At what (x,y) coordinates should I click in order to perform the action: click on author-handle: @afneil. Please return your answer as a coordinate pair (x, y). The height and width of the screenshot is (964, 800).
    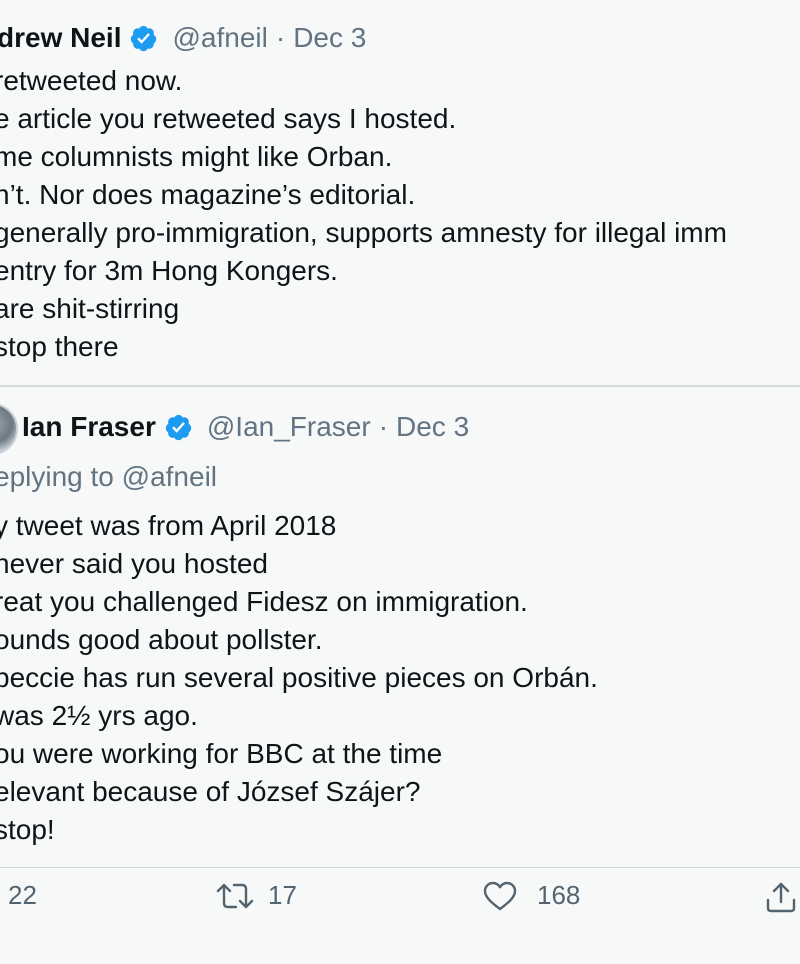
    Looking at the image, I should click on (219, 38).